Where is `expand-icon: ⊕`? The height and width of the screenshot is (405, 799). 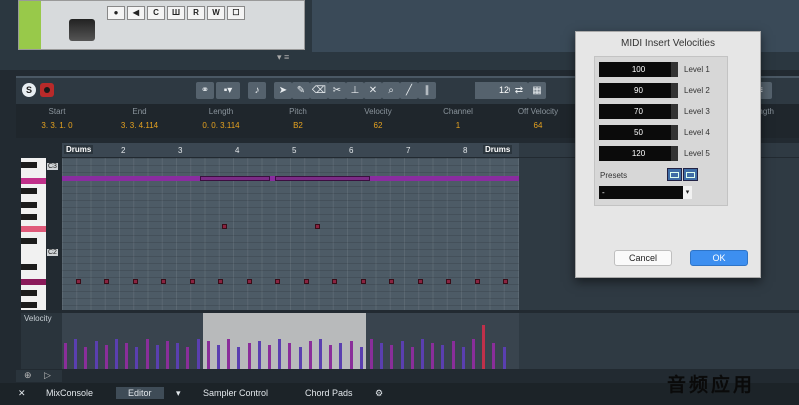
expand-icon: ⊕ is located at coordinates (28, 375).